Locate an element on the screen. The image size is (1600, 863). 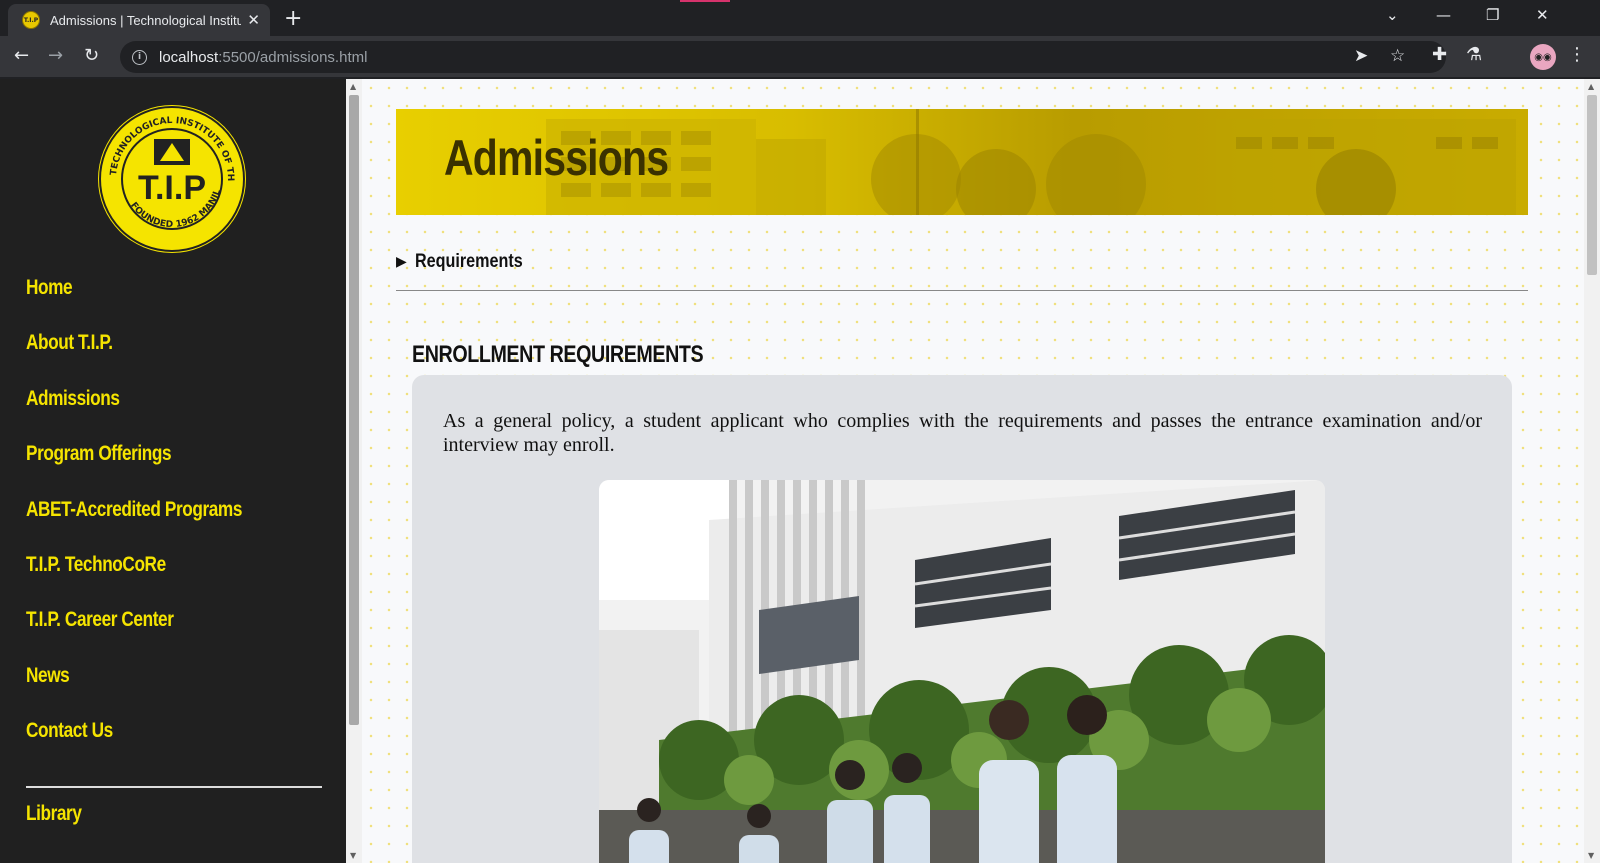
url-text: localhost:5500/admissions.html is located at coordinates (263, 57).